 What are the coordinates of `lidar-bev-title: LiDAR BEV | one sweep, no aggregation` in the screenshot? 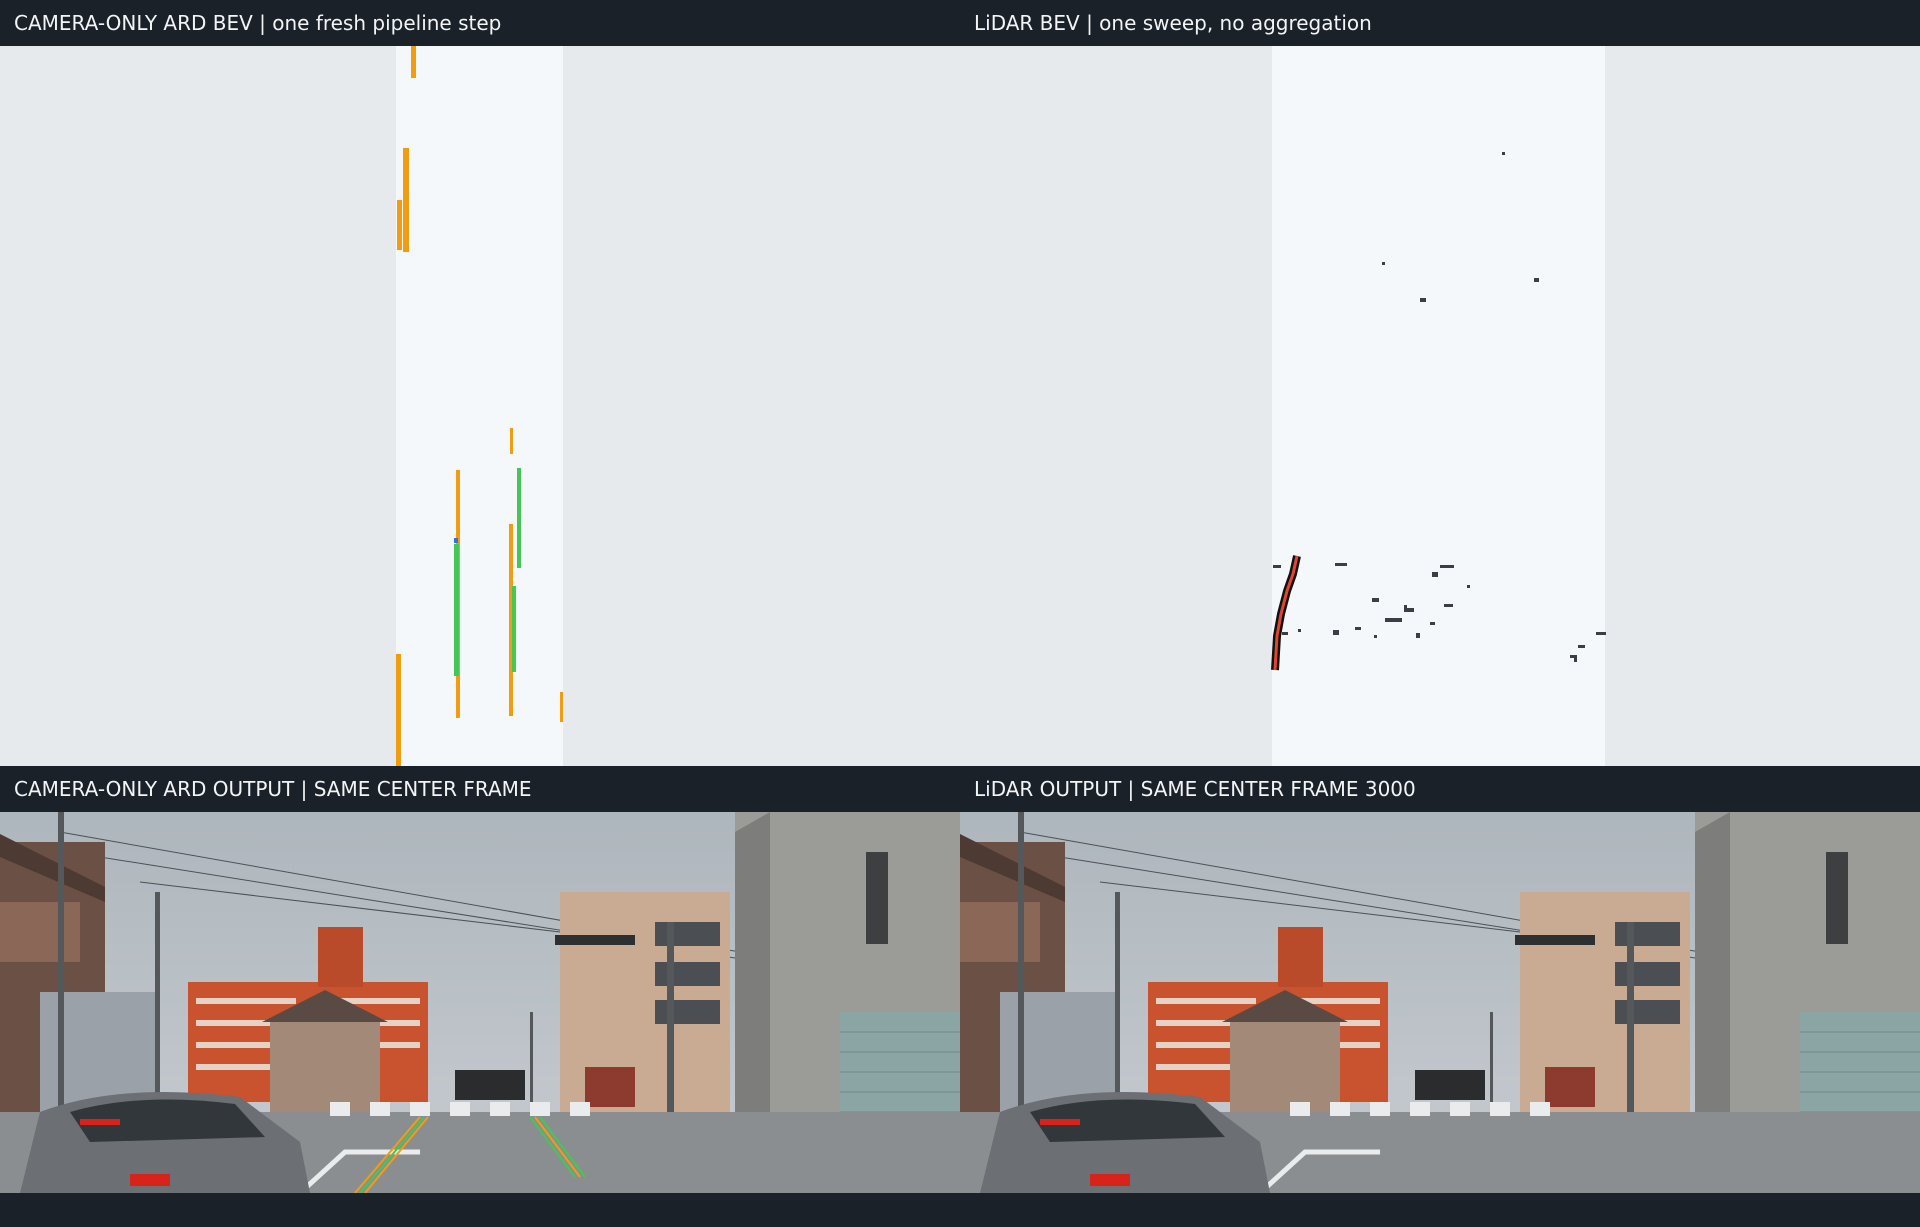 It's located at (1440, 23).